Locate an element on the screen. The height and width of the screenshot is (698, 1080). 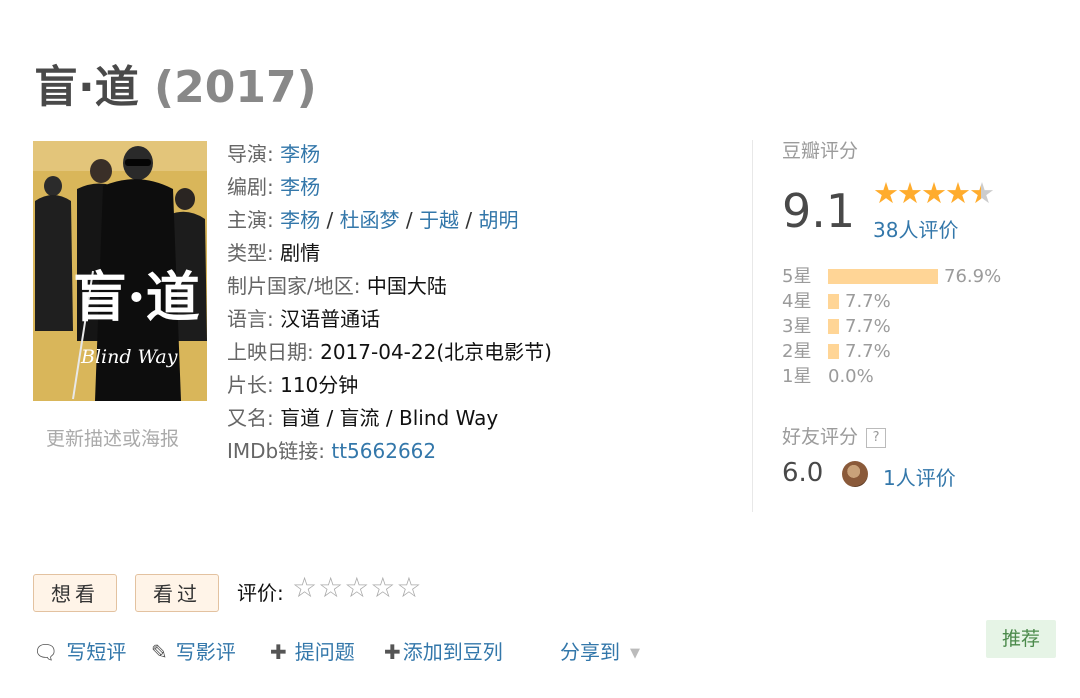
update-poster-link: 更新描述或海报 is located at coordinates (112, 437).